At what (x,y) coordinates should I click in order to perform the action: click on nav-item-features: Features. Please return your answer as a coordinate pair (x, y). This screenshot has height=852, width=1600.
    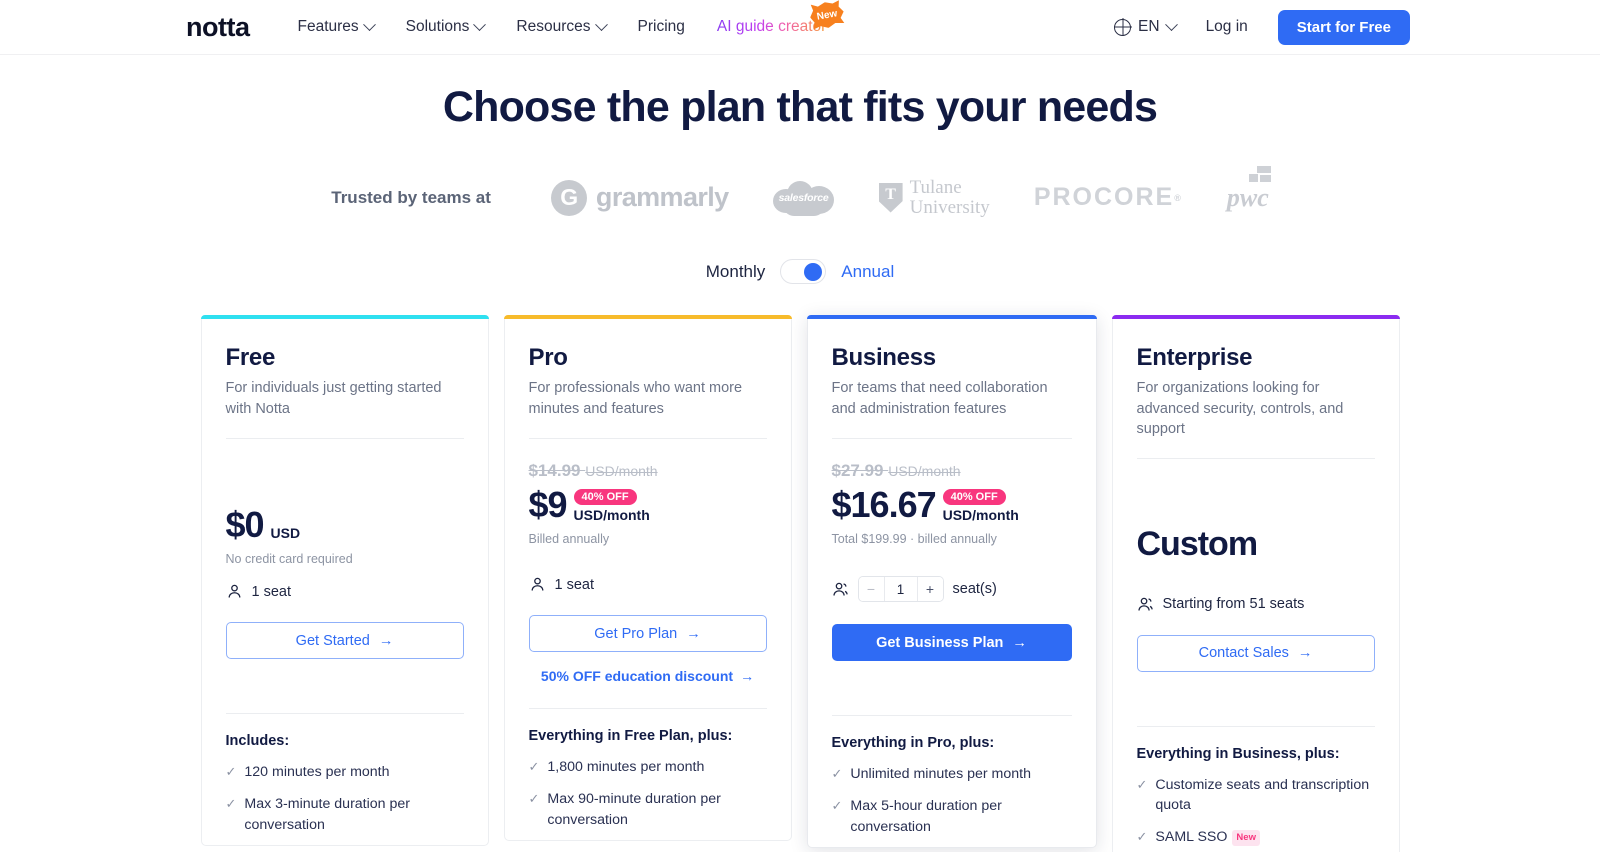
    Looking at the image, I should click on (336, 26).